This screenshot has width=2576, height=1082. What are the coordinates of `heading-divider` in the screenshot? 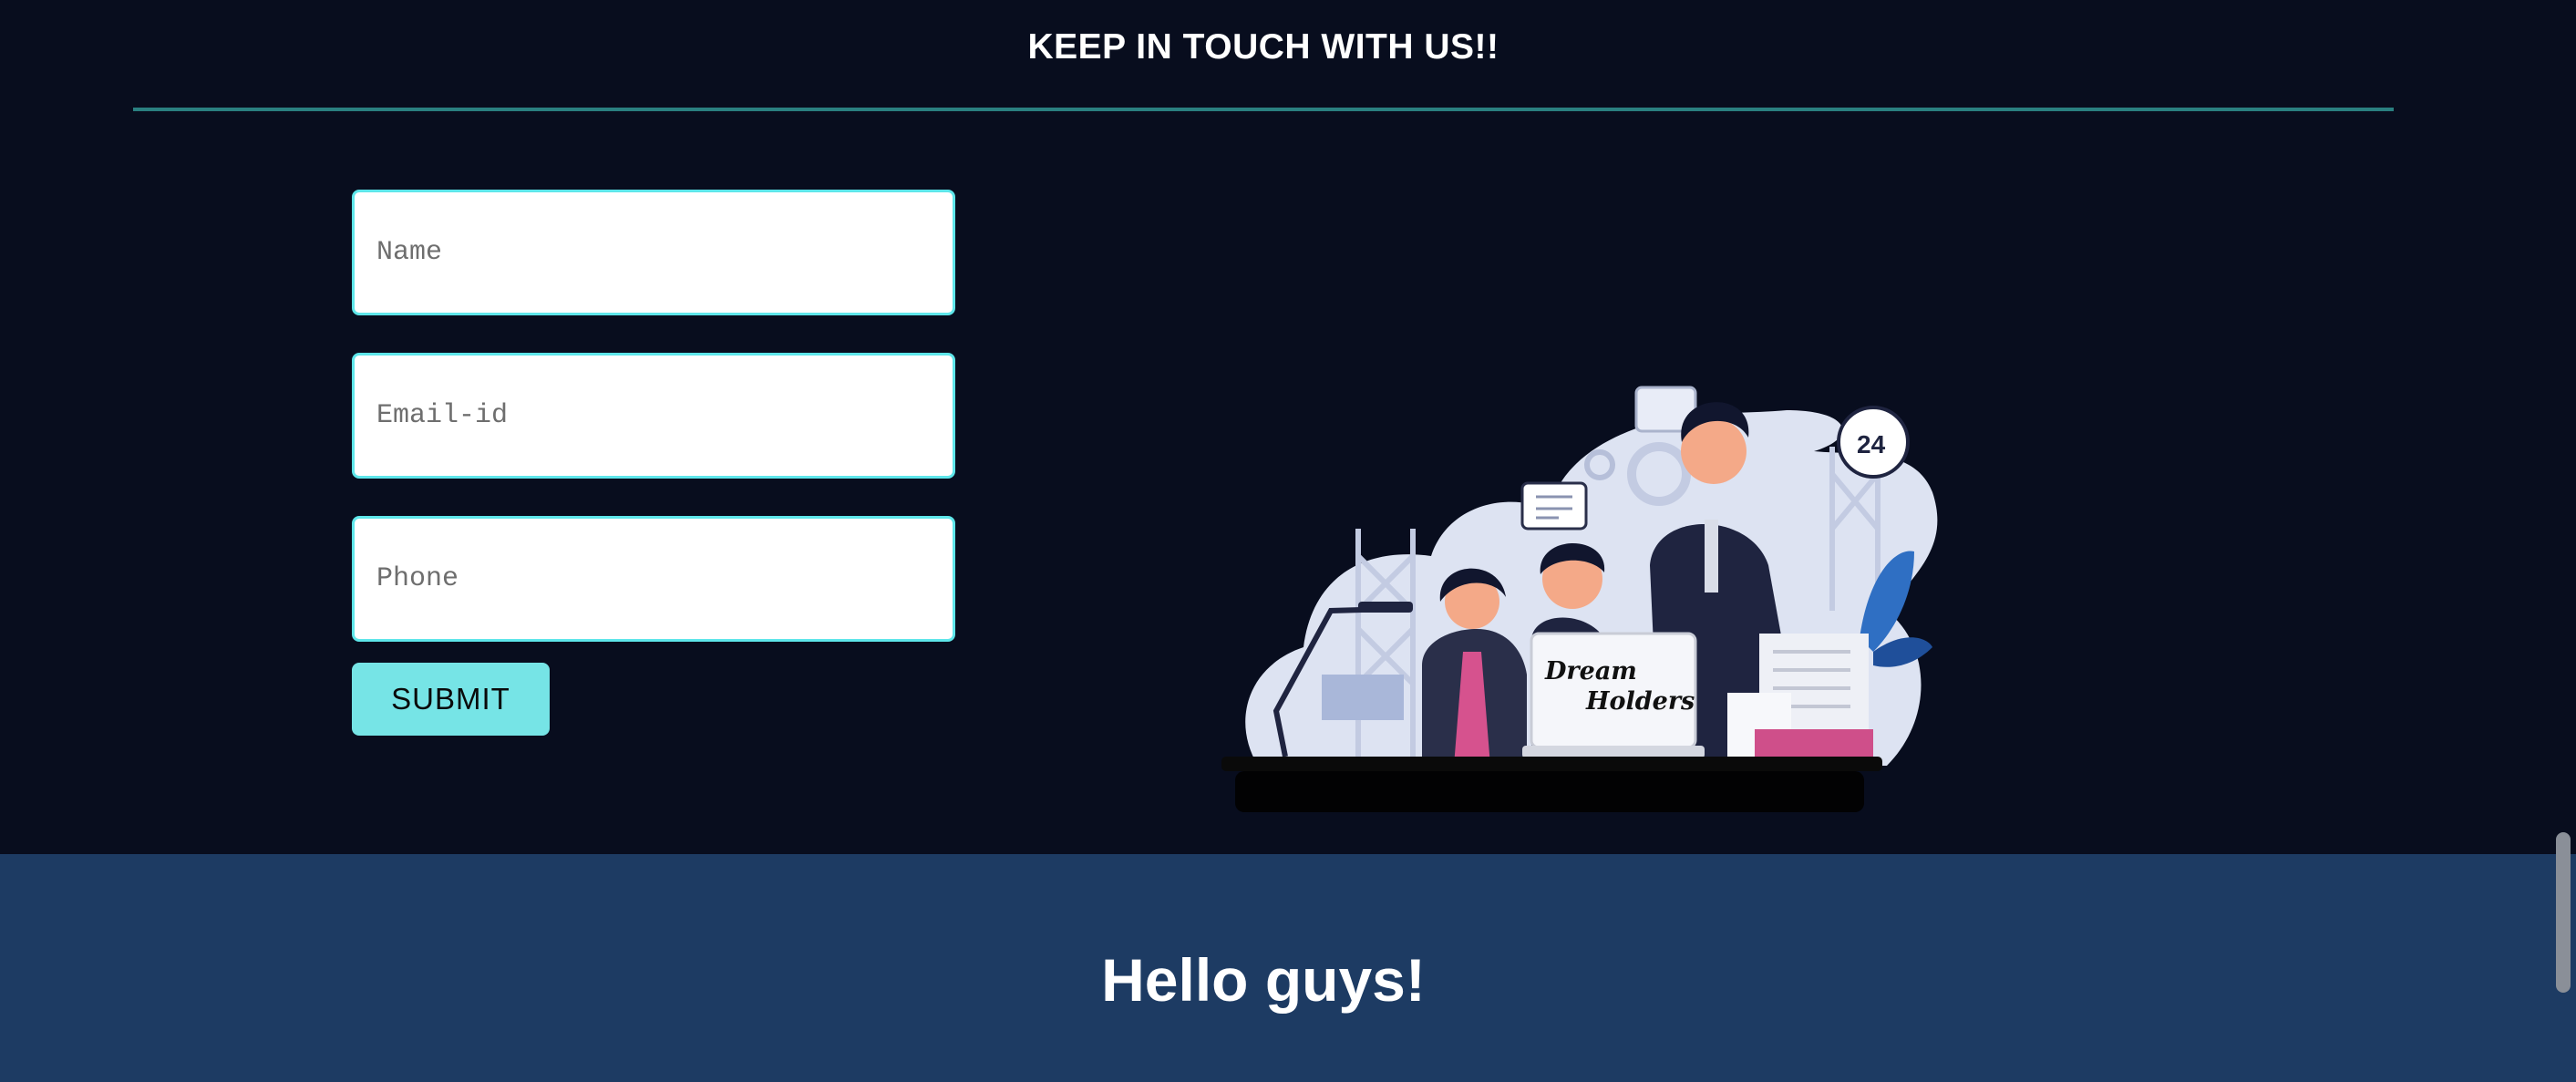 It's located at (1263, 109).